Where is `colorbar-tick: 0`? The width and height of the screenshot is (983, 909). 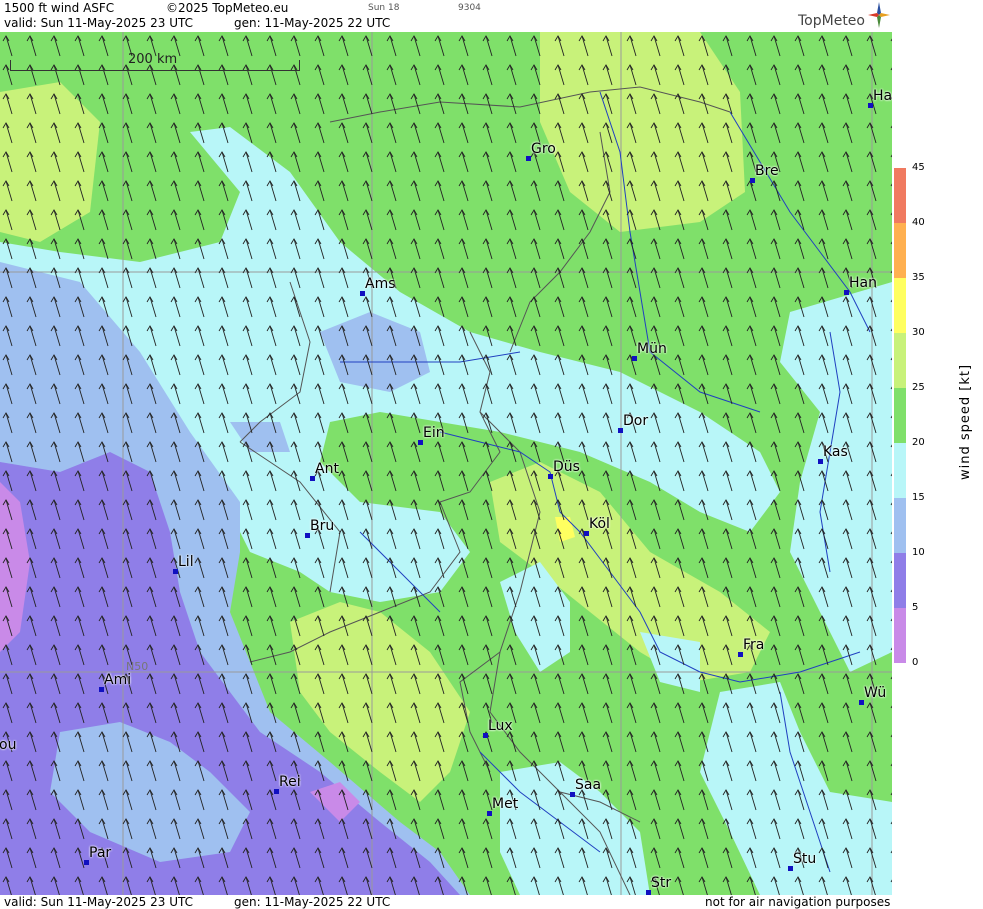 colorbar-tick: 0 is located at coordinates (915, 662).